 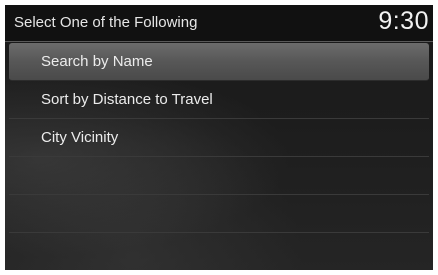 What do you see at coordinates (219, 100) in the screenshot?
I see `menu-item-sort-by-distance: Sort by Distance to Travel` at bounding box center [219, 100].